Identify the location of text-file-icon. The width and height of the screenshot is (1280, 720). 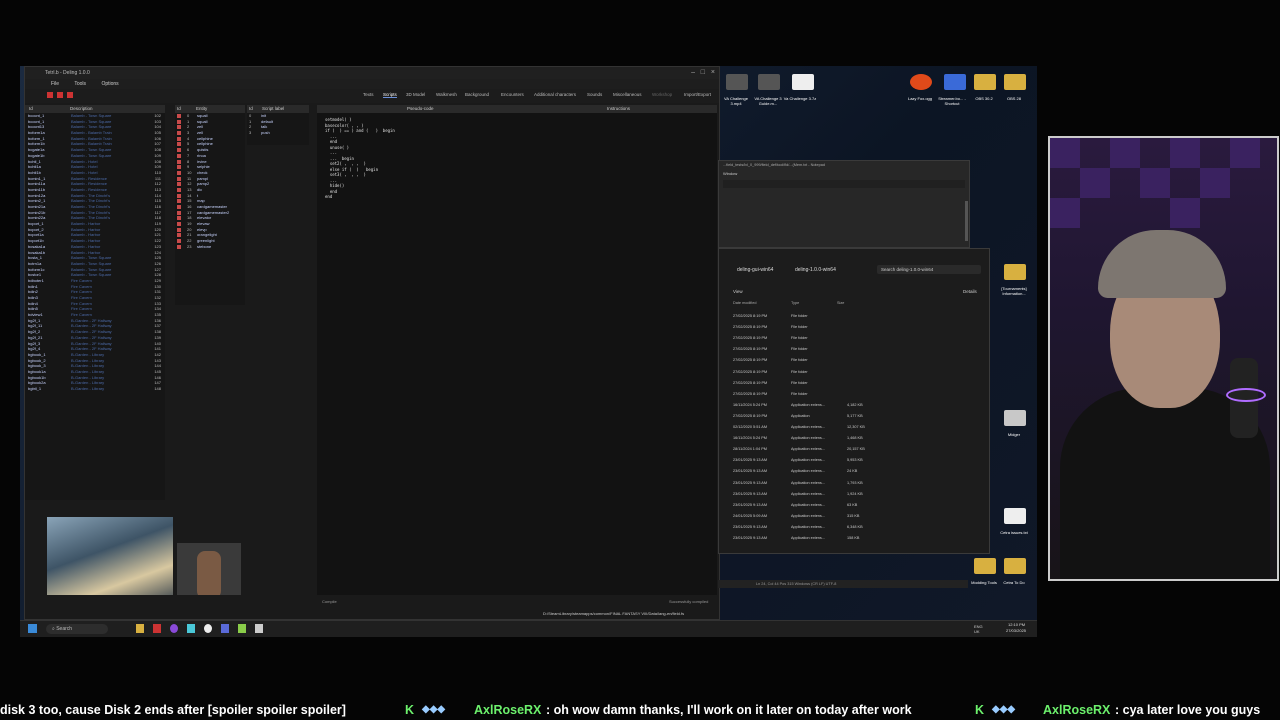
(1015, 516).